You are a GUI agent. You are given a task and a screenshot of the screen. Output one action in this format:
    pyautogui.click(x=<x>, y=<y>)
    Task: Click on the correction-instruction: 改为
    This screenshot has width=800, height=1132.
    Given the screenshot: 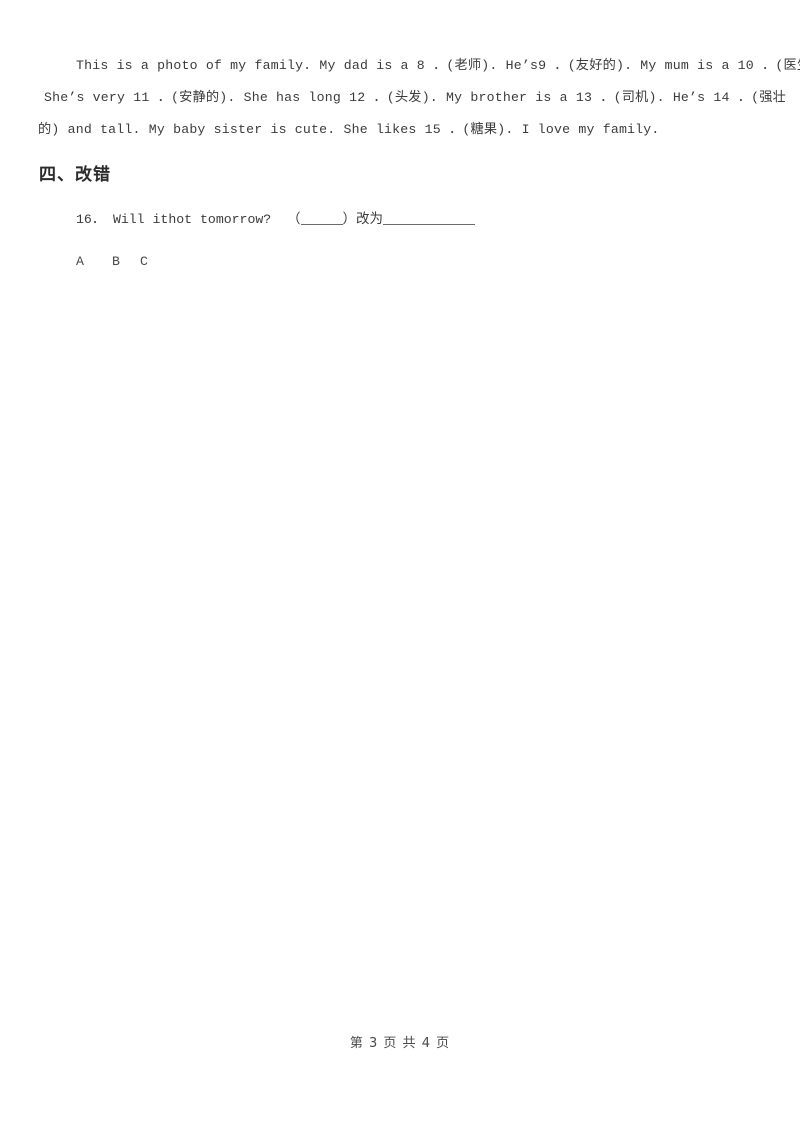 What is the action you would take?
    pyautogui.click(x=370, y=219)
    